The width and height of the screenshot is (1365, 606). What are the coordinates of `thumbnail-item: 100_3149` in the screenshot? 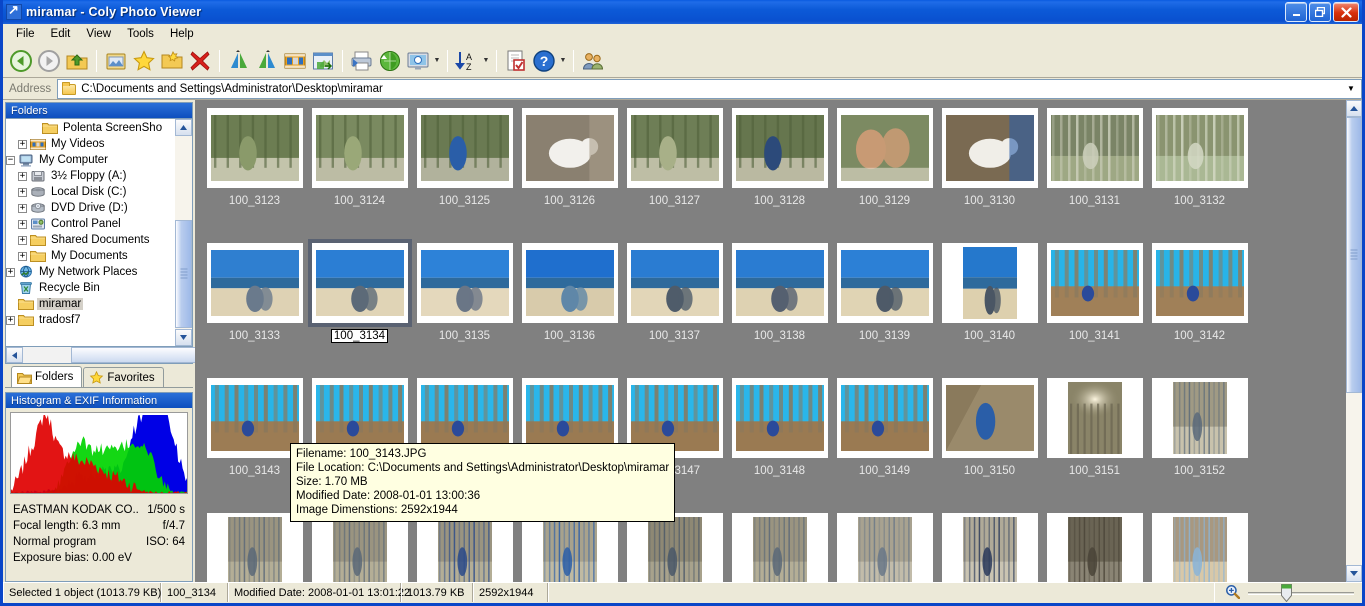 It's located at (884, 427).